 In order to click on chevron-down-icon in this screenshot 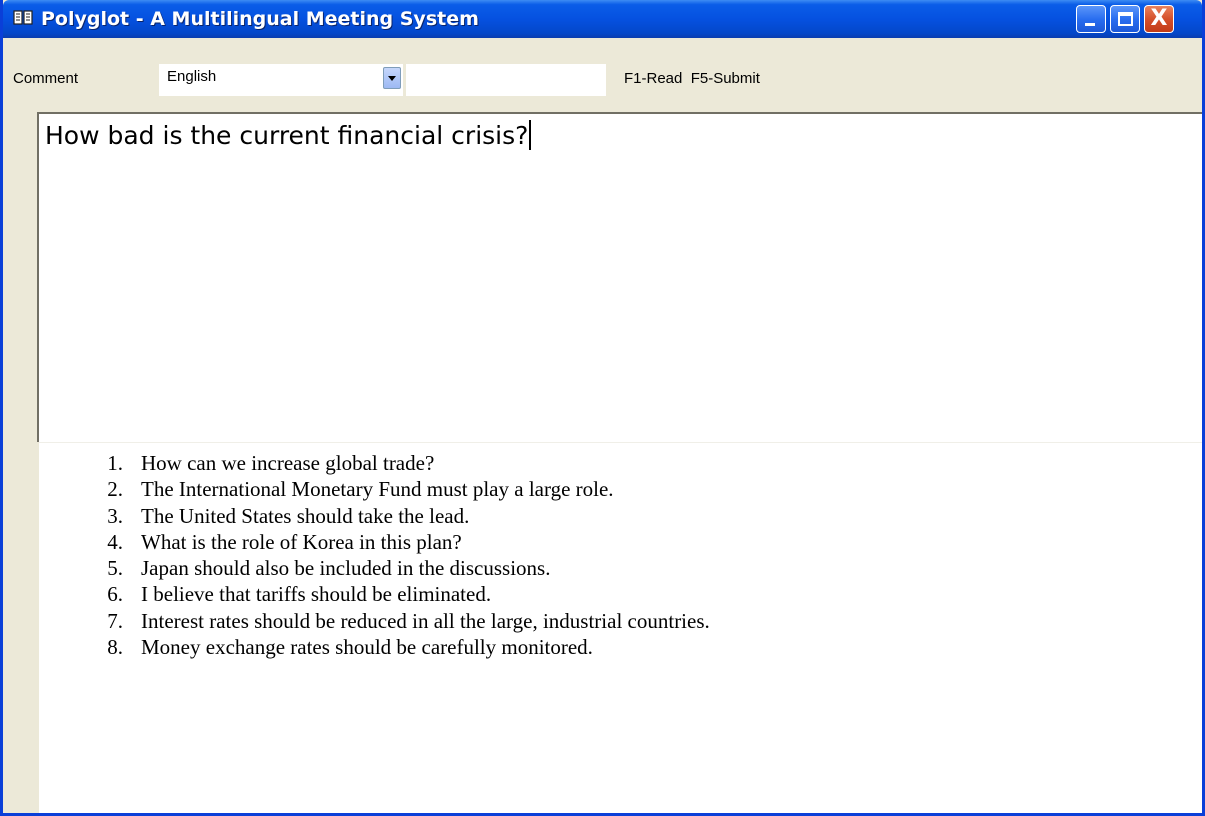, I will do `click(392, 78)`.